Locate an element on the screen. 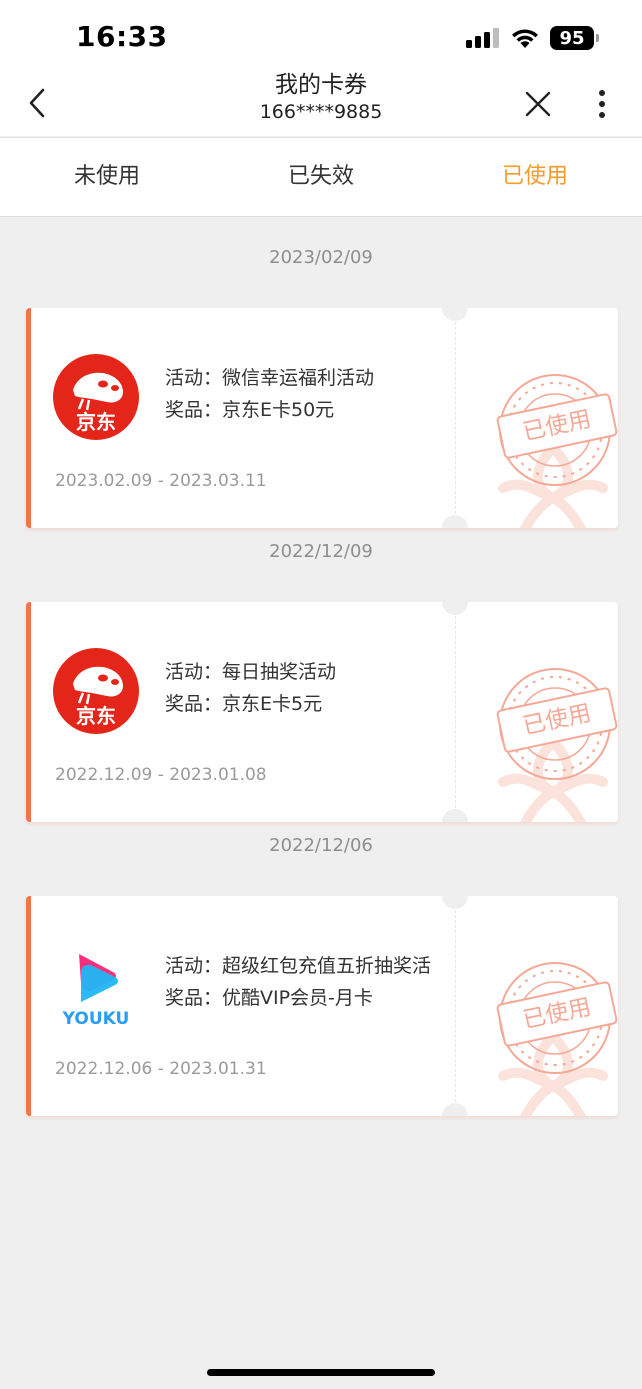  group-date: 2023/02/09 is located at coordinates (321, 257).